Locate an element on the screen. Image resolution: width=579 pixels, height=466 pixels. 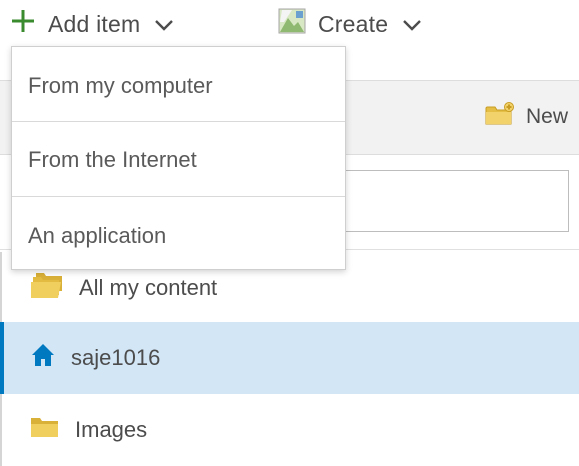
create-label: Create is located at coordinates (353, 23).